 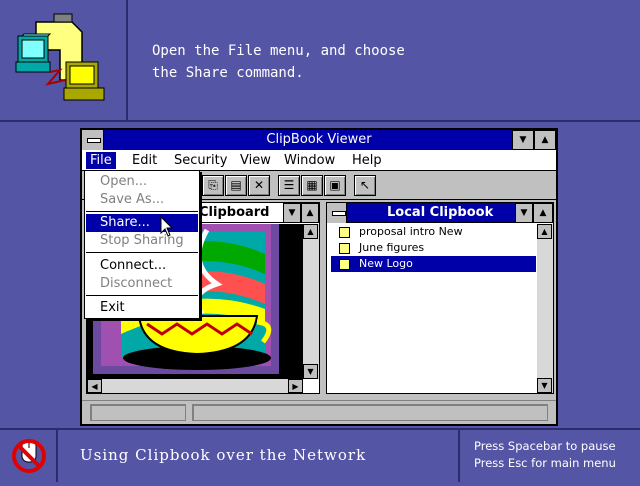 What do you see at coordinates (101, 160) in the screenshot?
I see `menu-file: File` at bounding box center [101, 160].